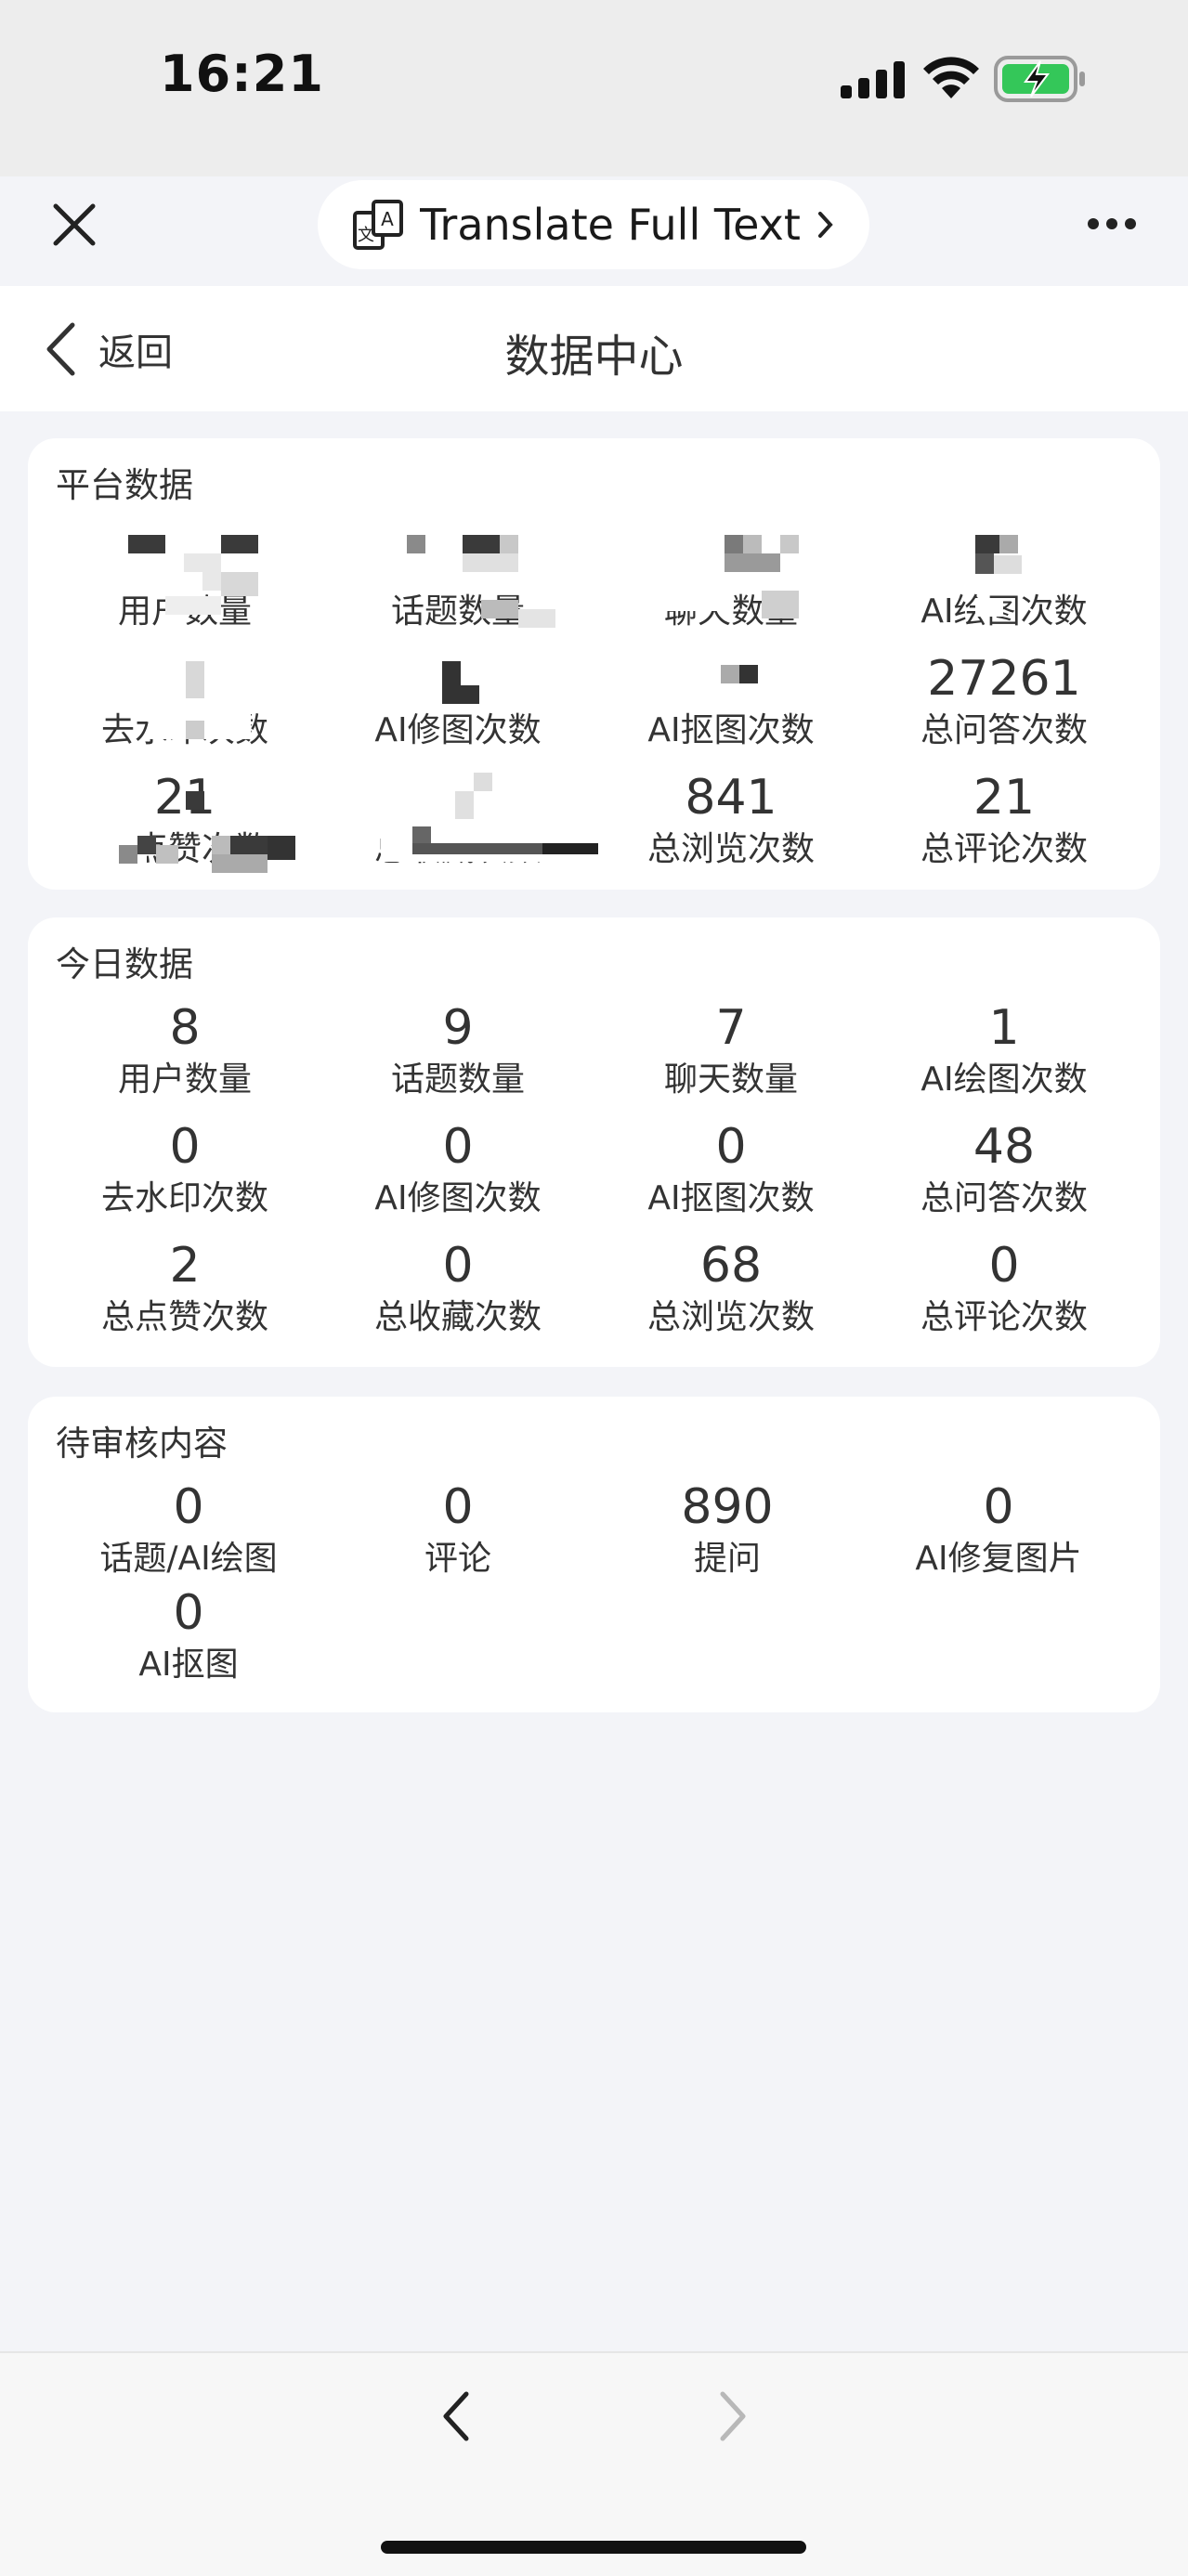  What do you see at coordinates (125, 485) in the screenshot?
I see `card-title: 平台数据` at bounding box center [125, 485].